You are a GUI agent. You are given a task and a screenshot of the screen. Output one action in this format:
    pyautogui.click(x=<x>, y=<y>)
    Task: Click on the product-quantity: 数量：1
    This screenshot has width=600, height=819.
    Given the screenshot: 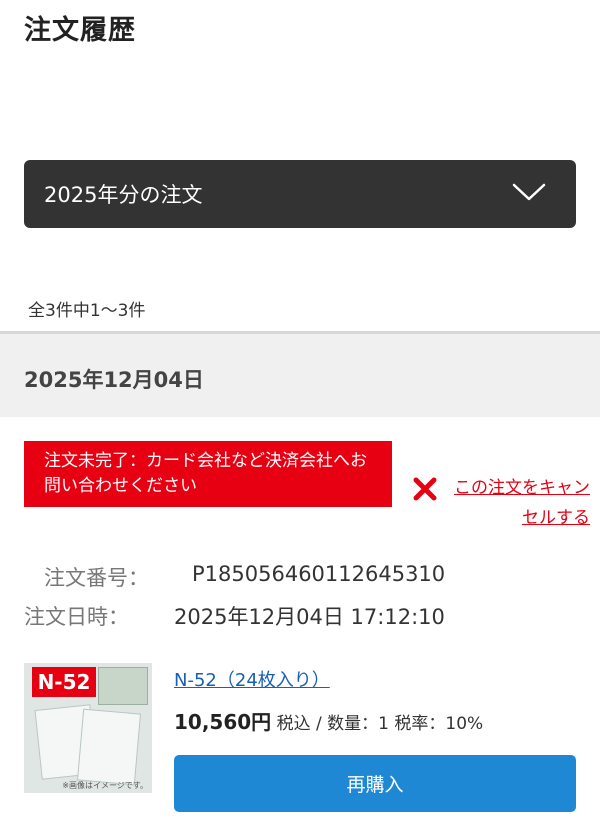 What is the action you would take?
    pyautogui.click(x=358, y=724)
    